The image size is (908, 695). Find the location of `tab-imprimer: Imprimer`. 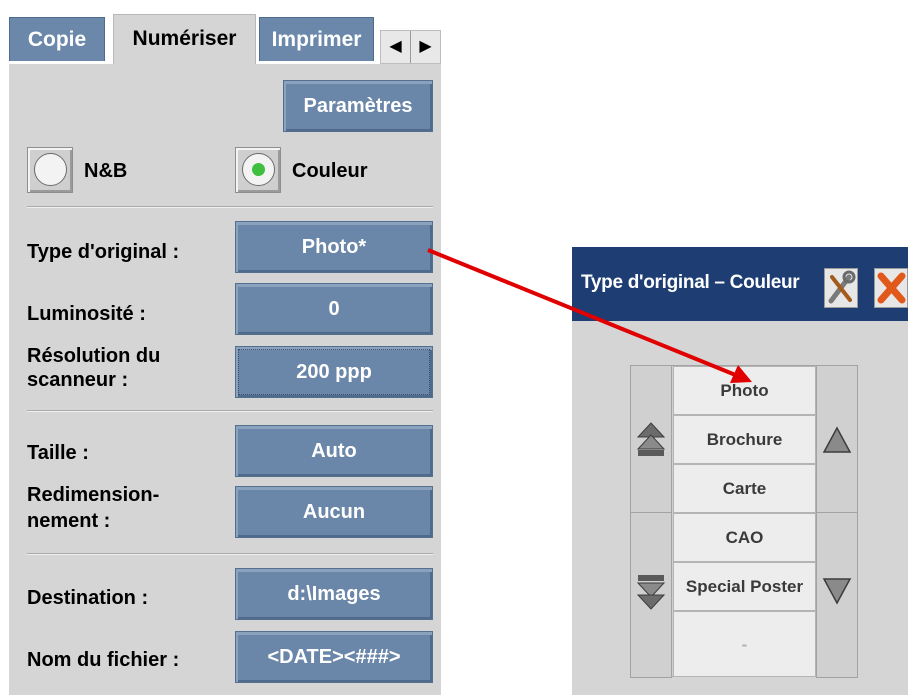

tab-imprimer: Imprimer is located at coordinates (316, 39).